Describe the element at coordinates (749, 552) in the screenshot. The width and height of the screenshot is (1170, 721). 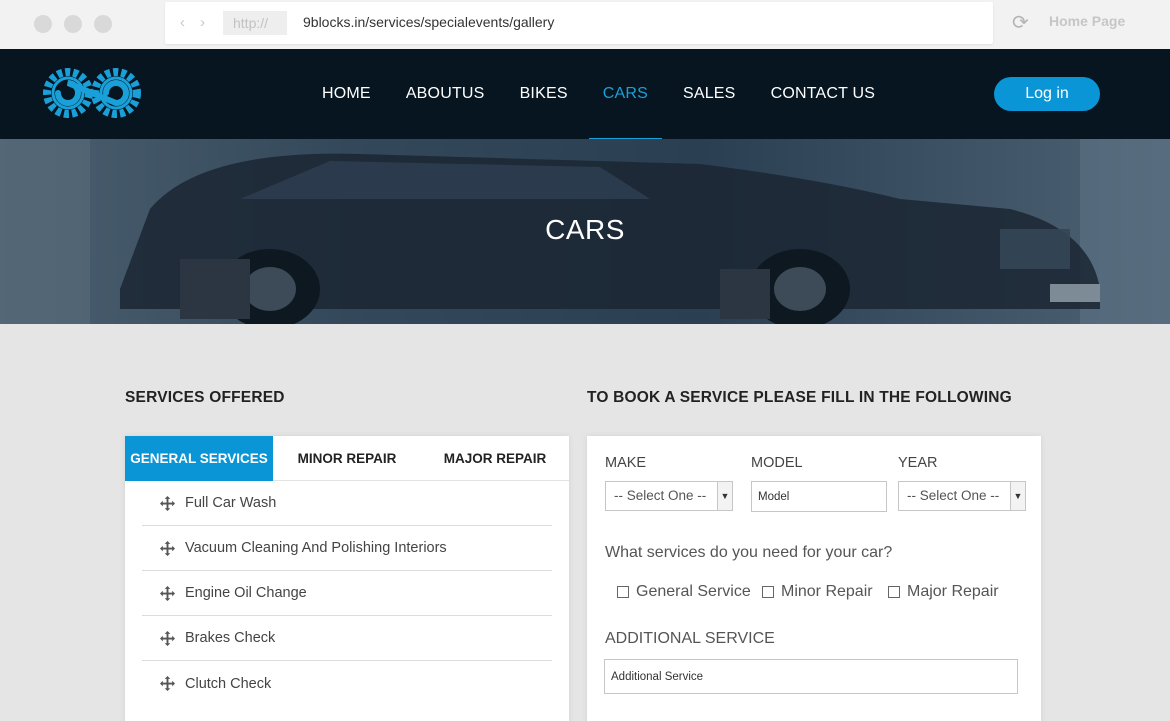
I see `services-question: What services do you need for your car?` at that location.